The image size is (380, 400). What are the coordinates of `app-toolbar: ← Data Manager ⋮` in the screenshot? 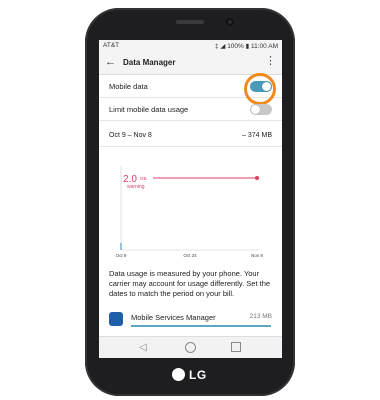 It's located at (190, 63).